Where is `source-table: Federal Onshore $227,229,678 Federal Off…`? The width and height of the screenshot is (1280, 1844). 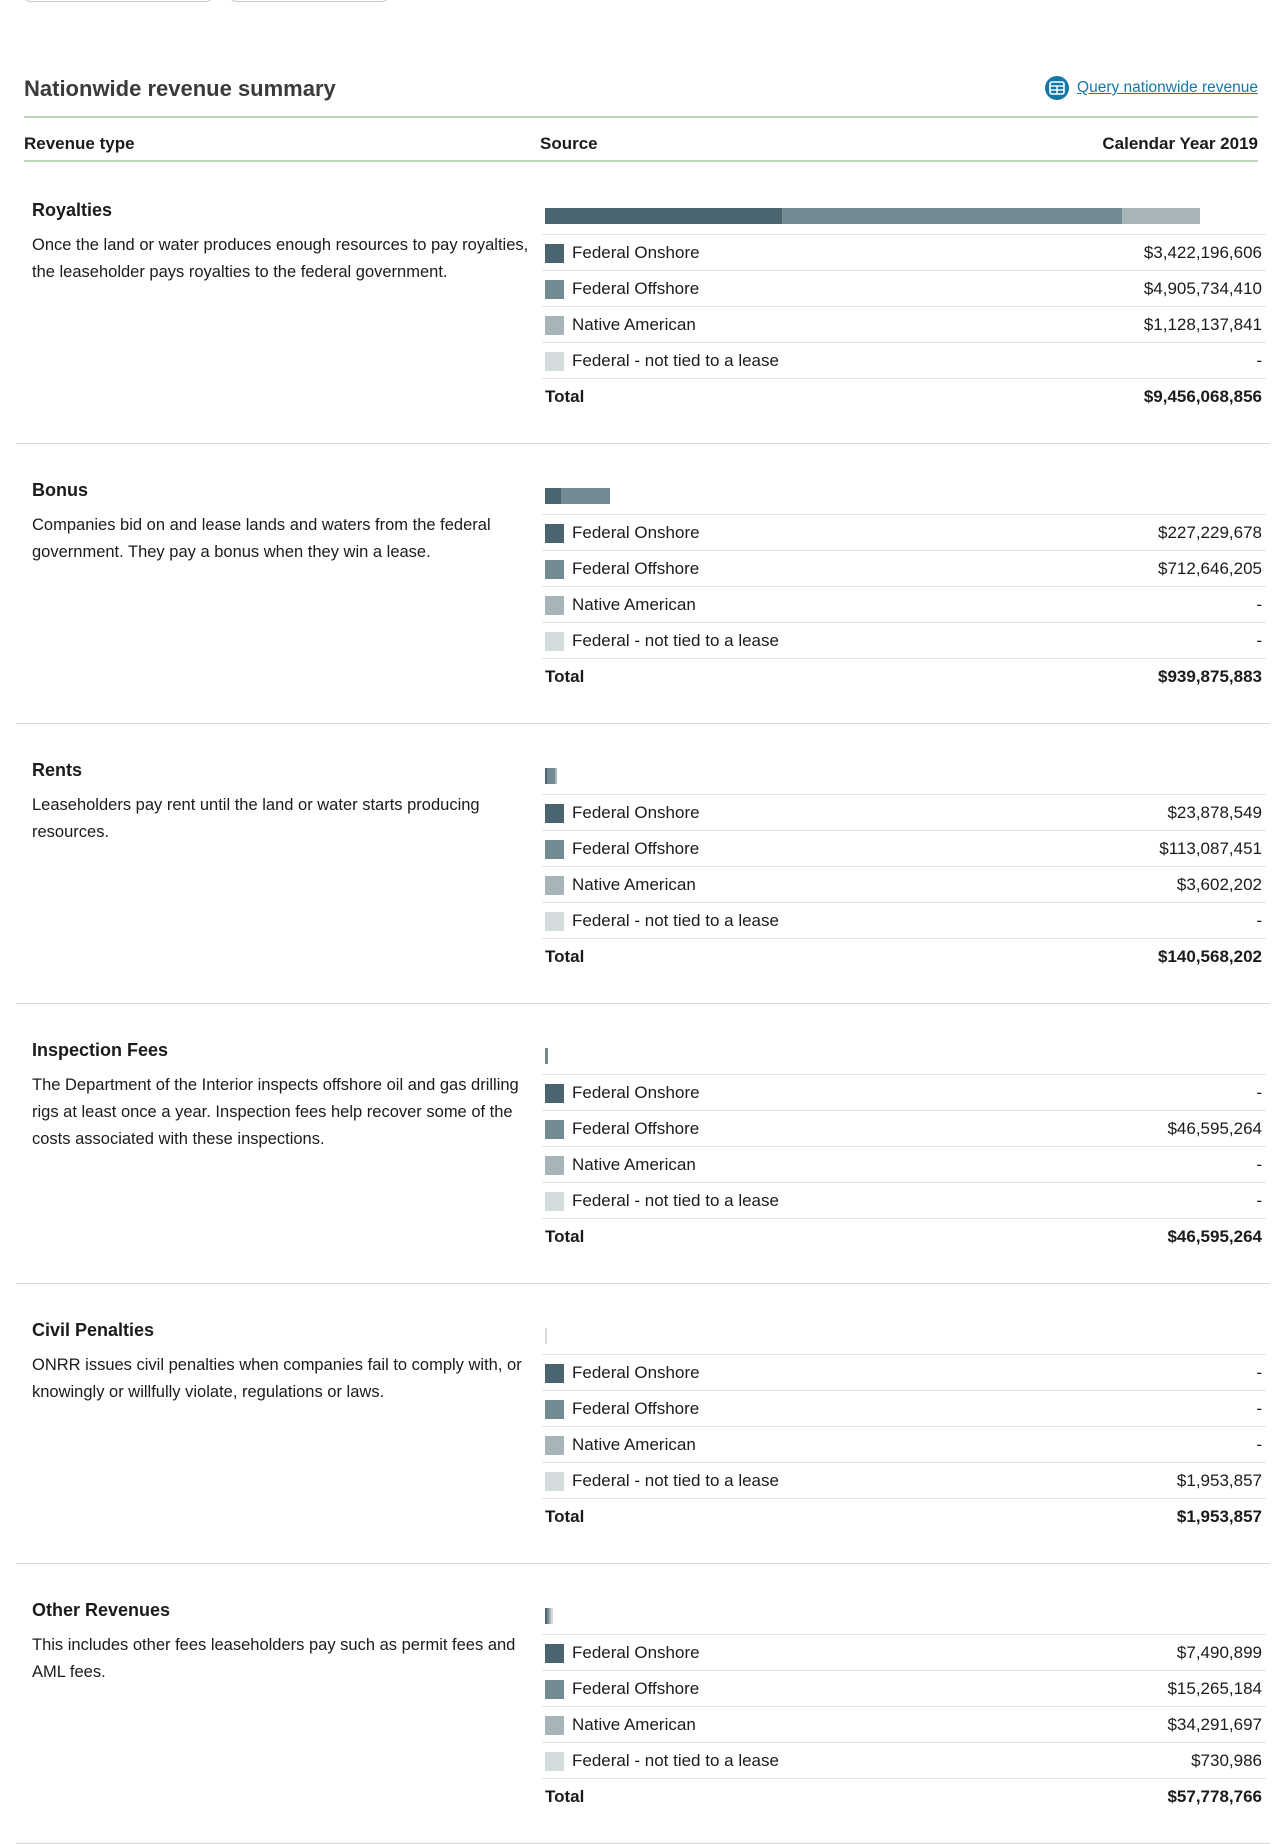 source-table: Federal Onshore $227,229,678 Federal Off… is located at coordinates (904, 604).